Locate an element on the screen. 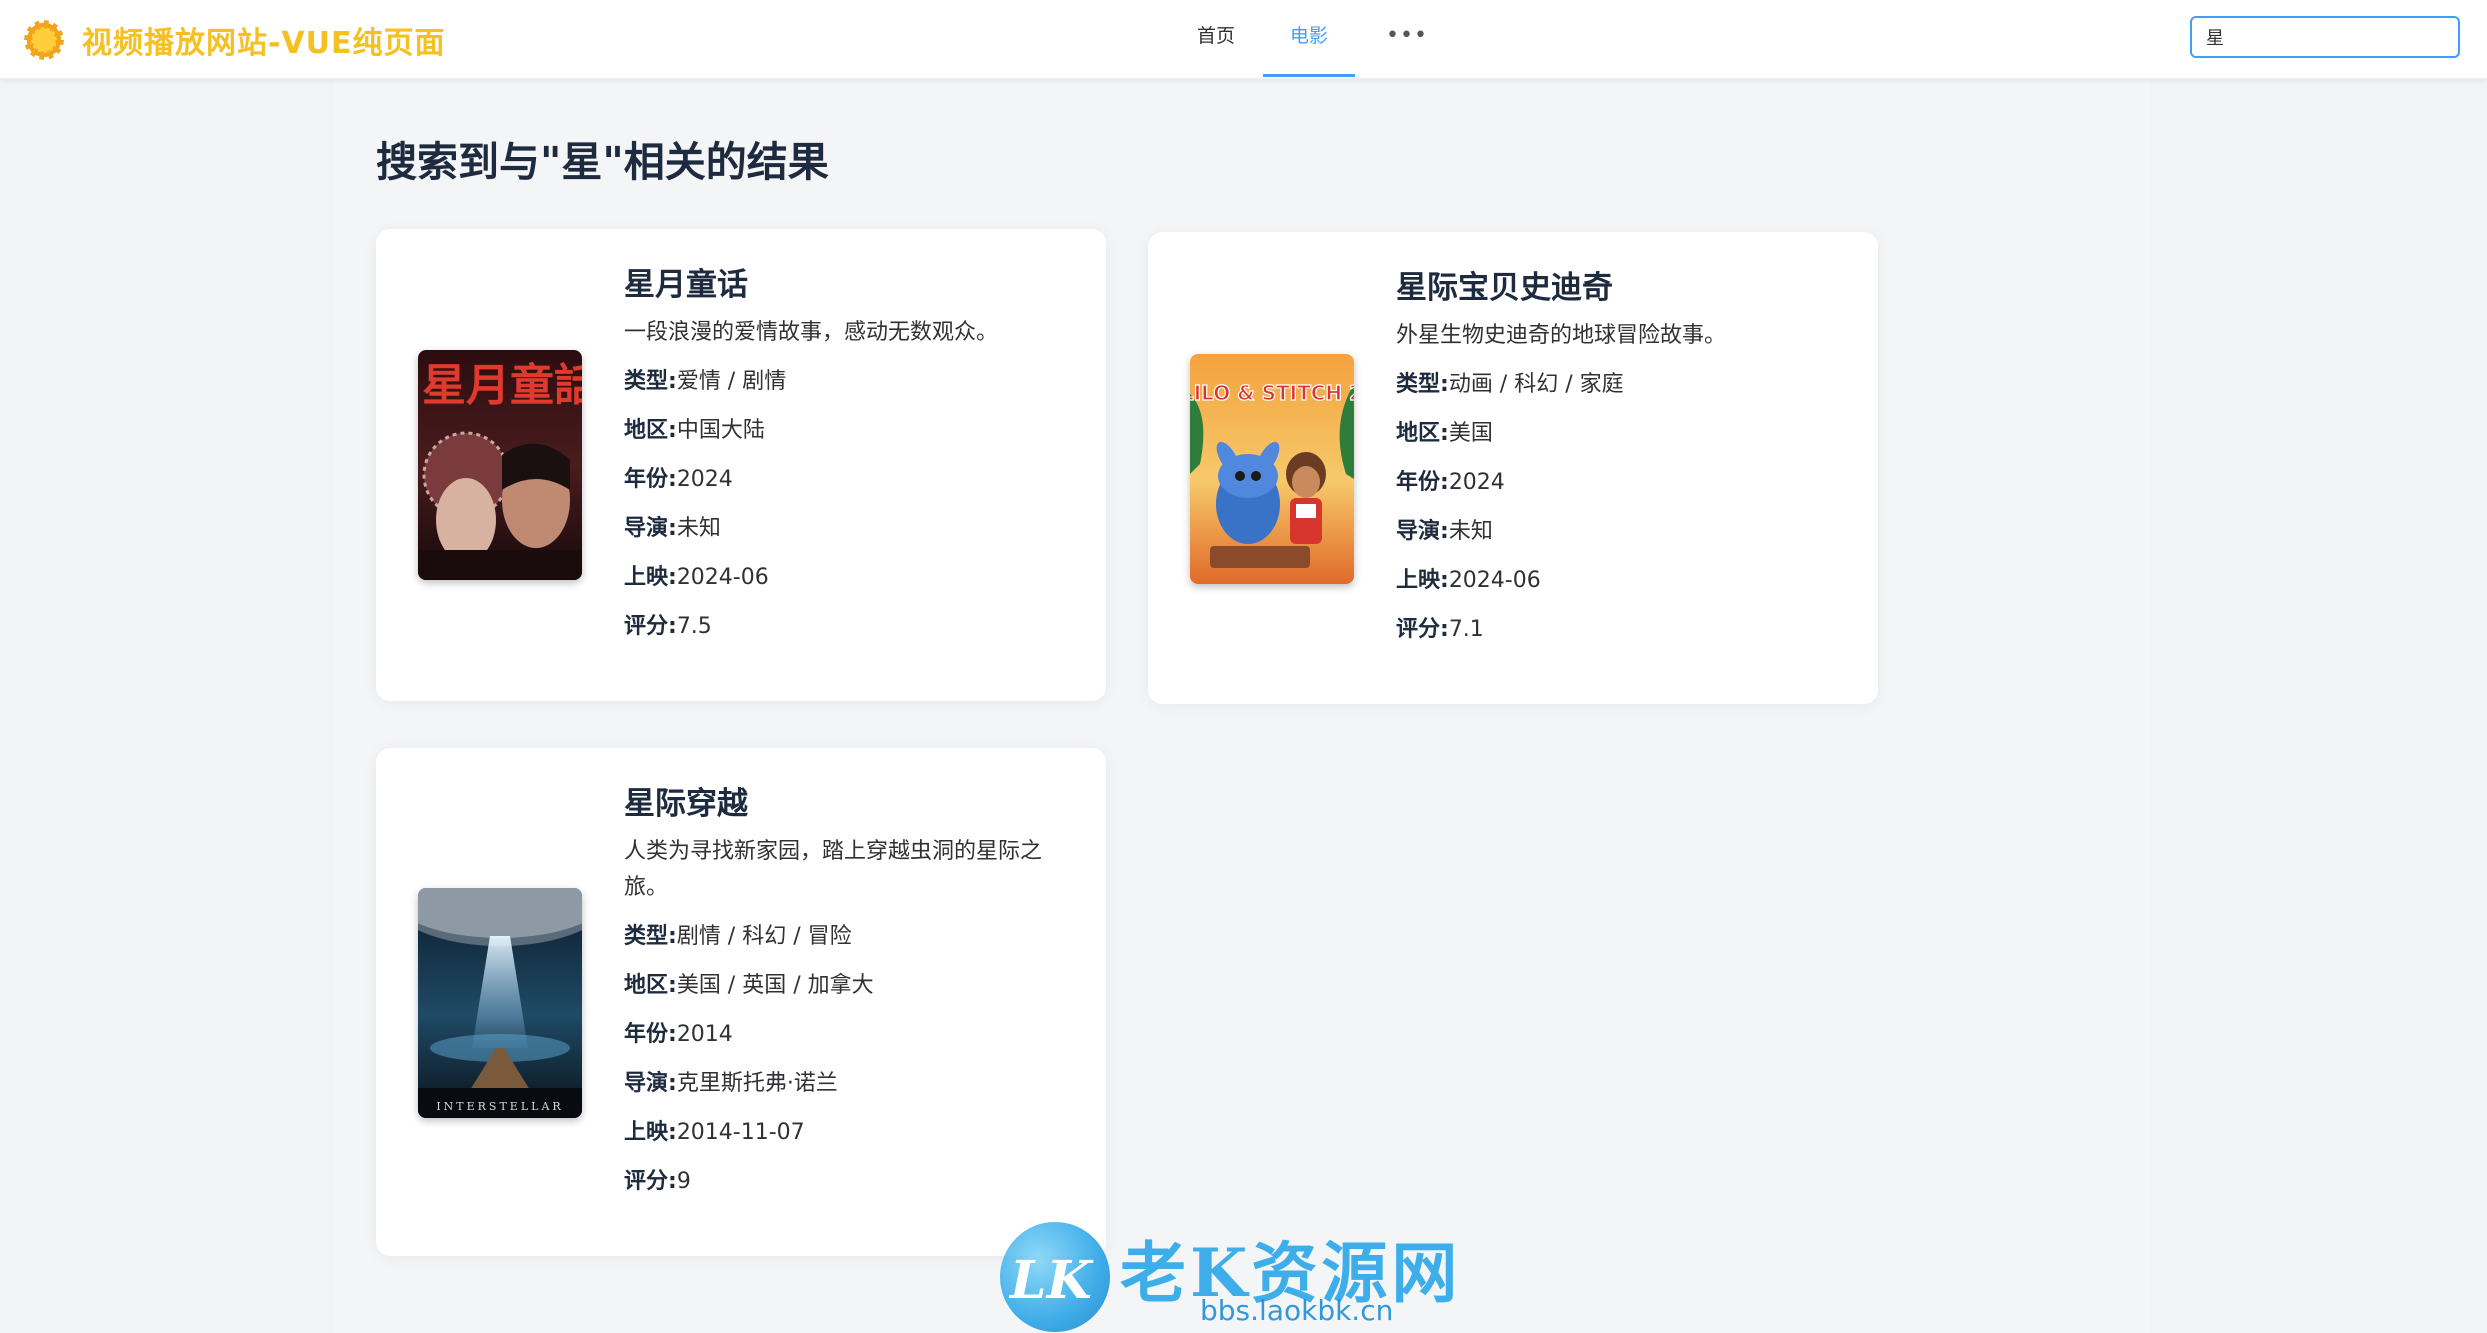  poster-image: LILO & STITCH 2 is located at coordinates (1272, 469).